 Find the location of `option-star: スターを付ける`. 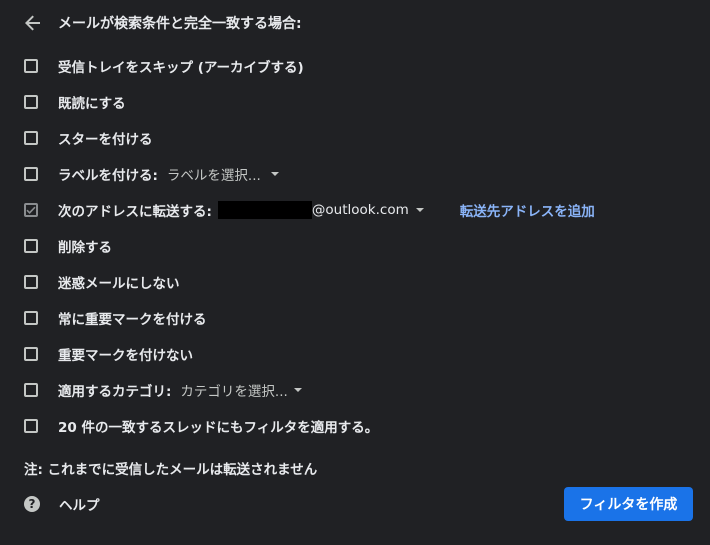

option-star: スターを付ける is located at coordinates (309, 138).